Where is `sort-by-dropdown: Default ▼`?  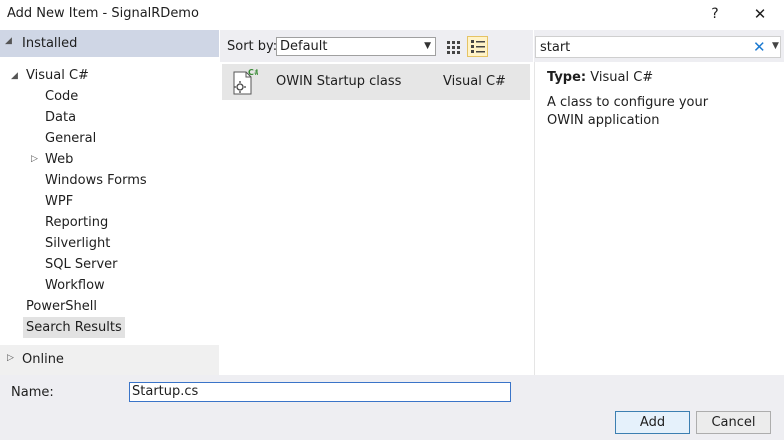 sort-by-dropdown: Default ▼ is located at coordinates (356, 46).